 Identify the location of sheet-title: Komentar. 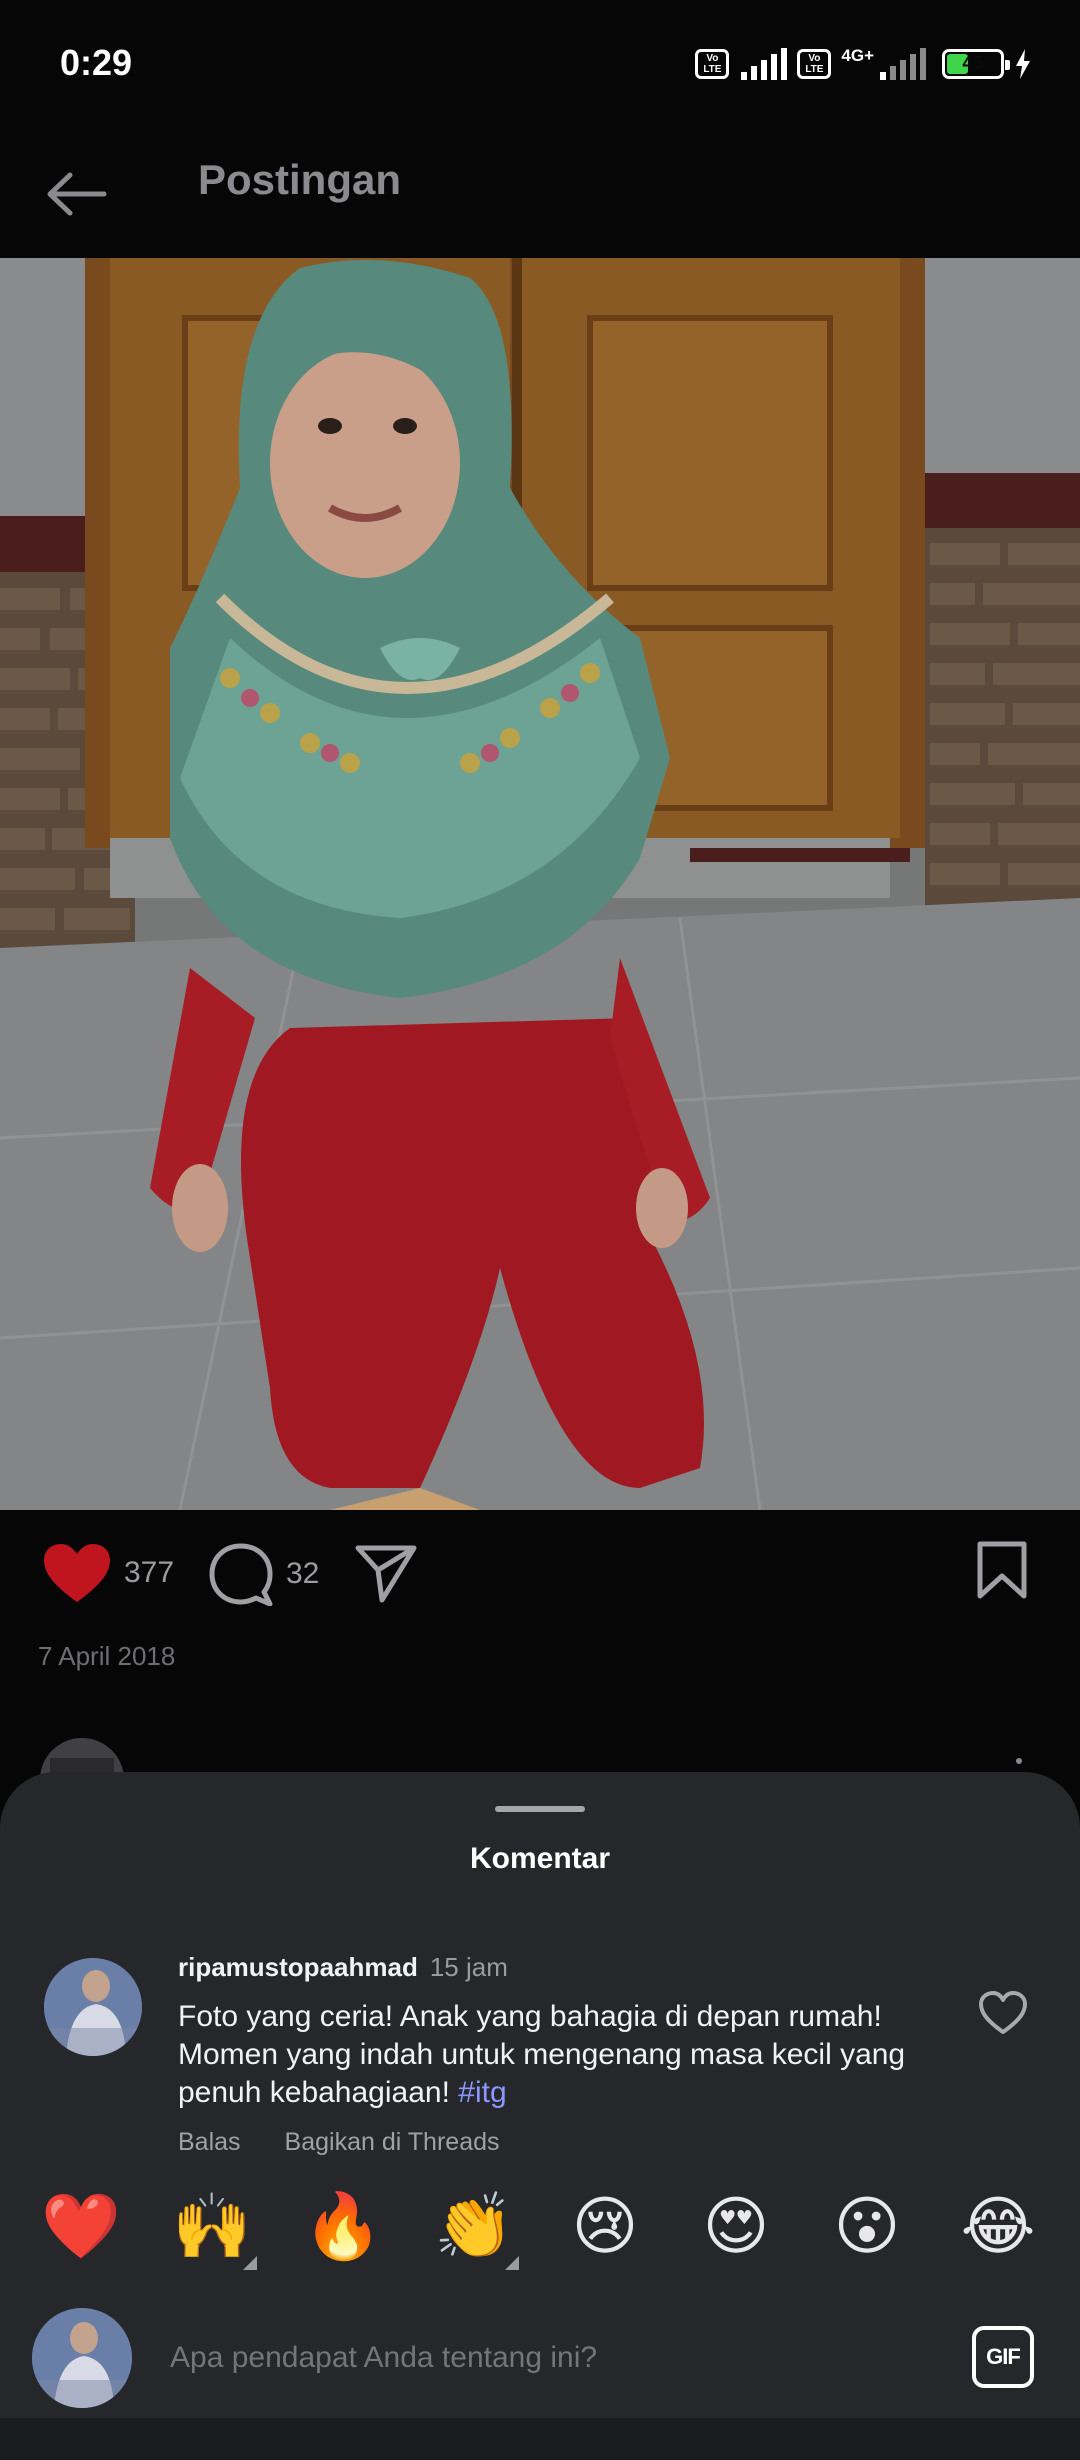
(540, 1858).